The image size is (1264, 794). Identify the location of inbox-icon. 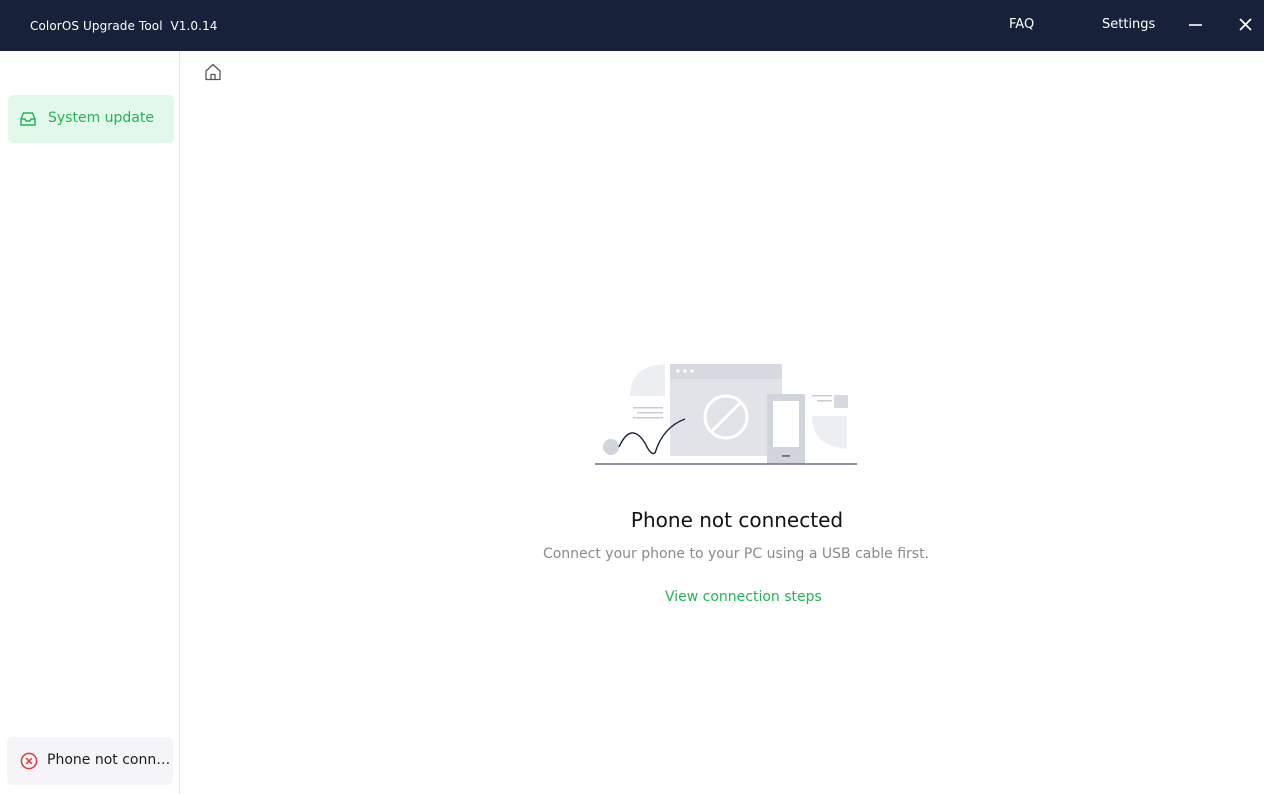
(28, 119).